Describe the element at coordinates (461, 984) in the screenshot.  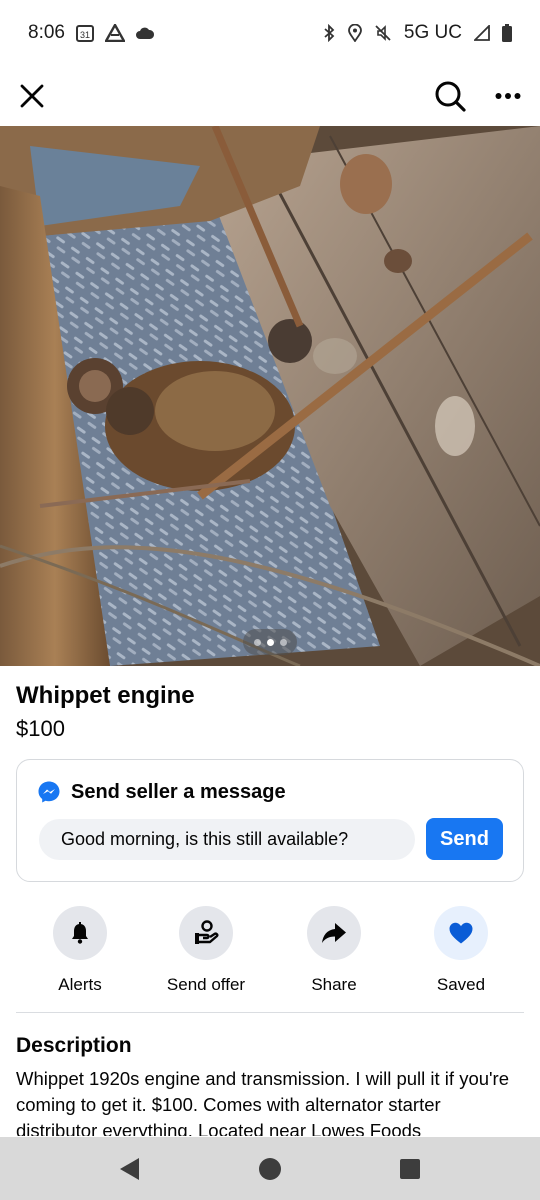
I see `saved-label: Saved` at that location.